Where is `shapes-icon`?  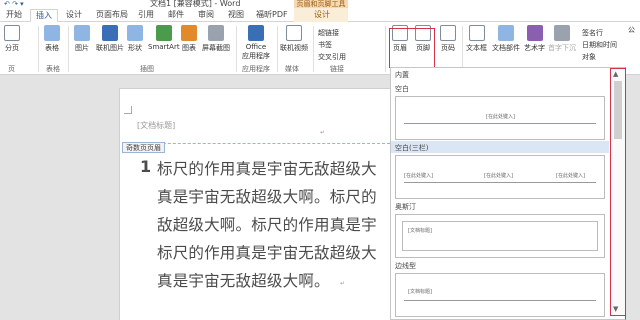
shapes-icon is located at coordinates (135, 33).